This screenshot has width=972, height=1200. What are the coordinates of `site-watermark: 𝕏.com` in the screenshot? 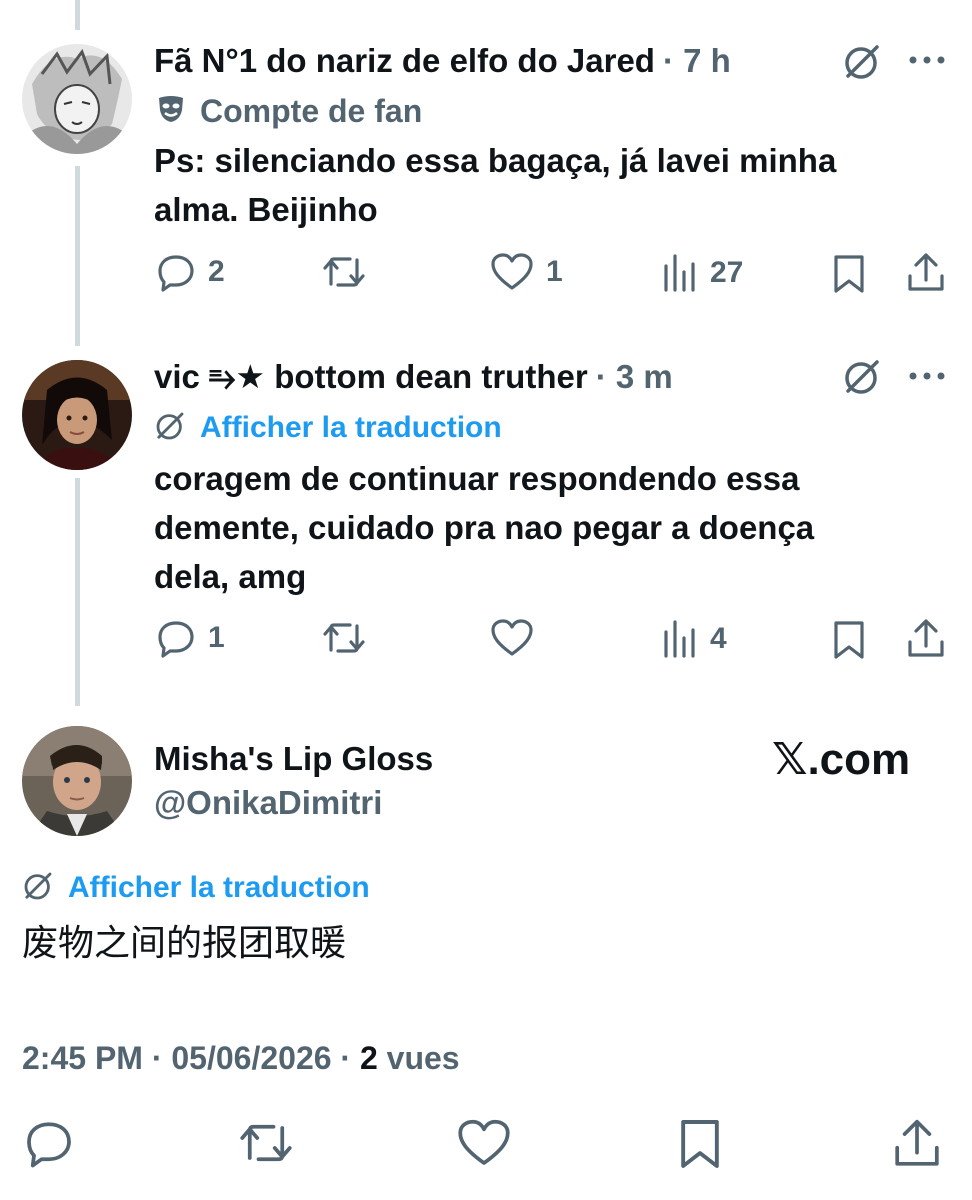 It's located at (841, 759).